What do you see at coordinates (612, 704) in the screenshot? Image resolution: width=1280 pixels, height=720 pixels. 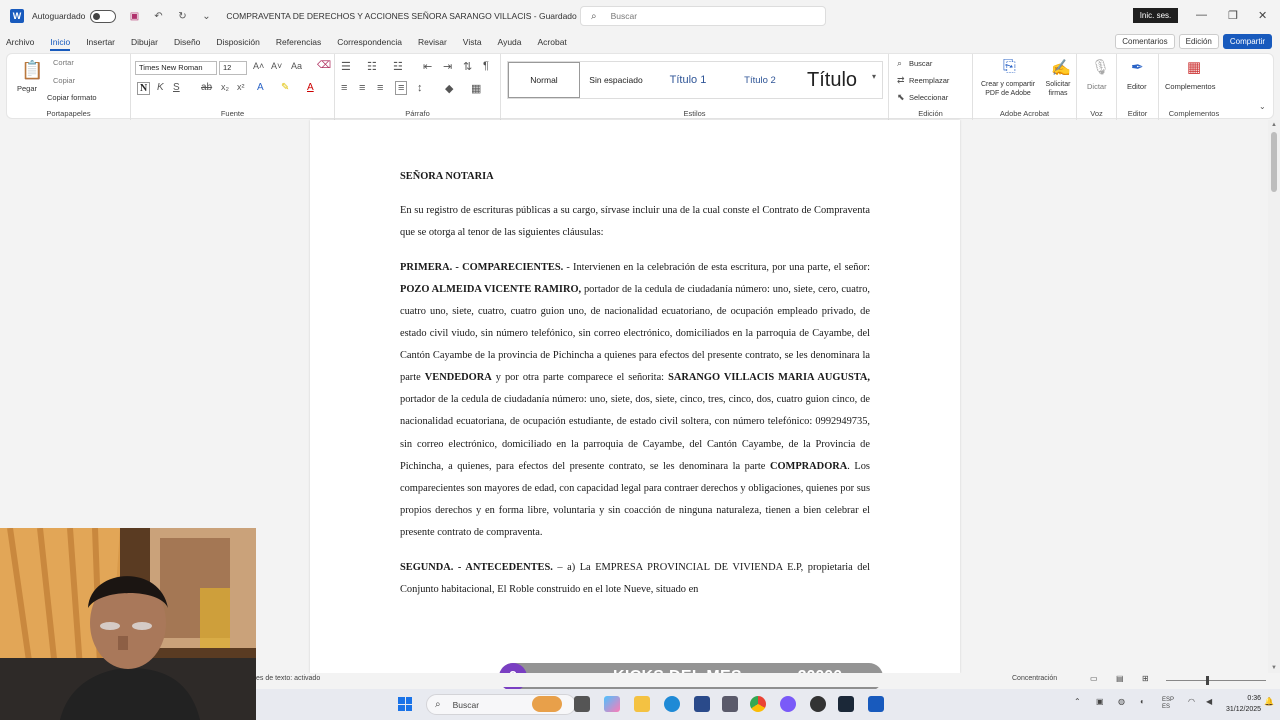 I see `copilot-icon` at bounding box center [612, 704].